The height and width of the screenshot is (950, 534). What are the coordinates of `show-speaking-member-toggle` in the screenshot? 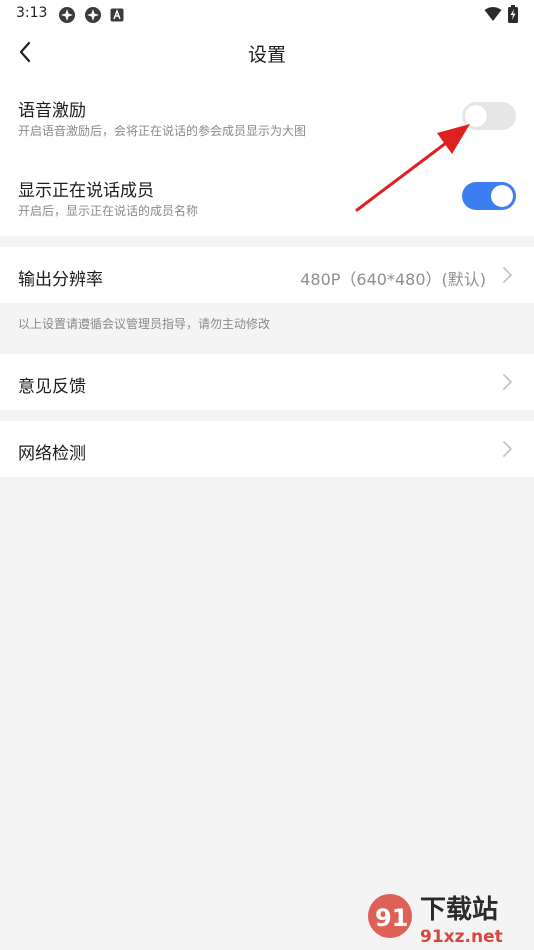 It's located at (489, 196).